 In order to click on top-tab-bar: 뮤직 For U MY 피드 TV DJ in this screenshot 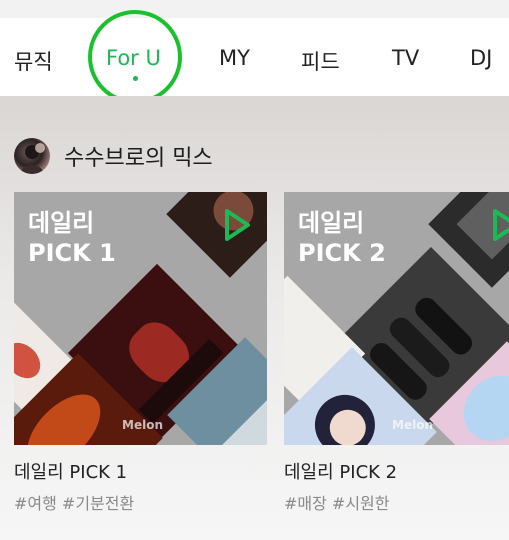, I will do `click(254, 57)`.